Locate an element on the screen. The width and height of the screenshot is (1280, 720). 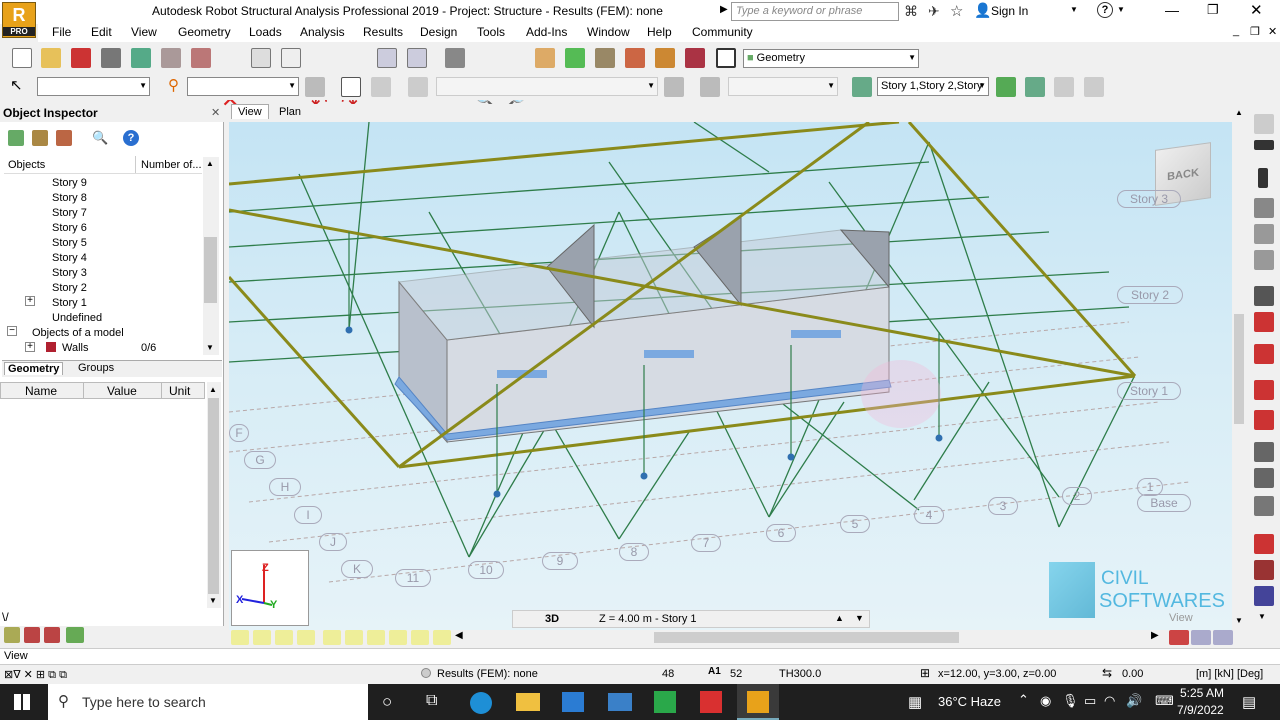
delete-objects-icon is located at coordinates (52, 635).